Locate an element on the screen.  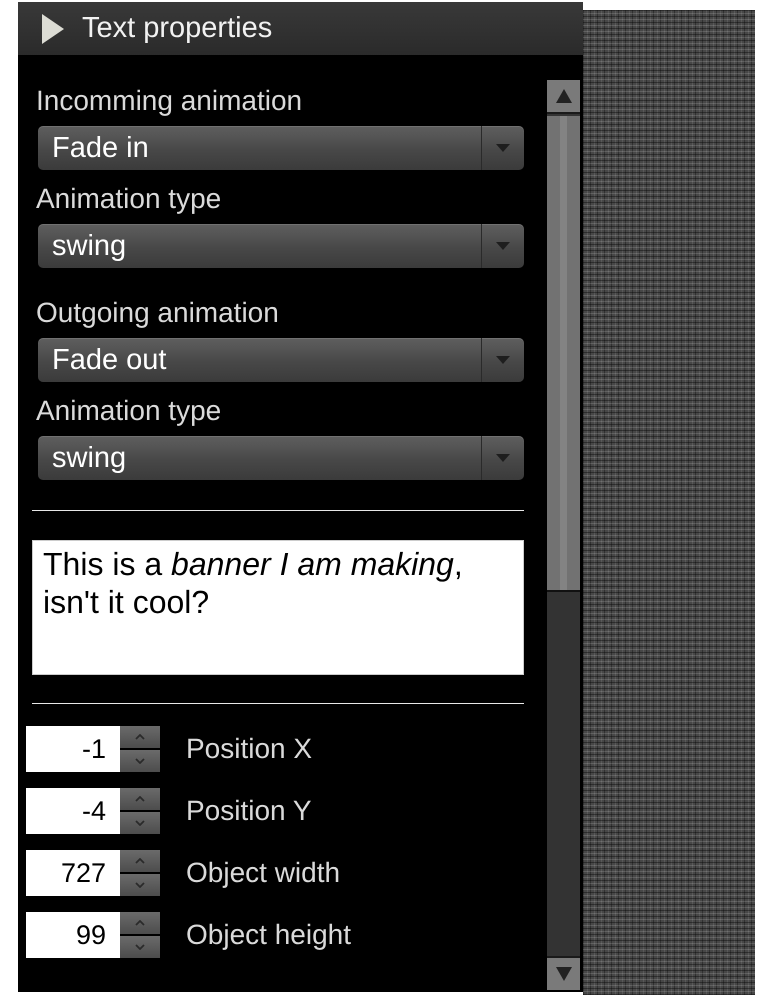
expand-triangle-icon is located at coordinates (53, 29).